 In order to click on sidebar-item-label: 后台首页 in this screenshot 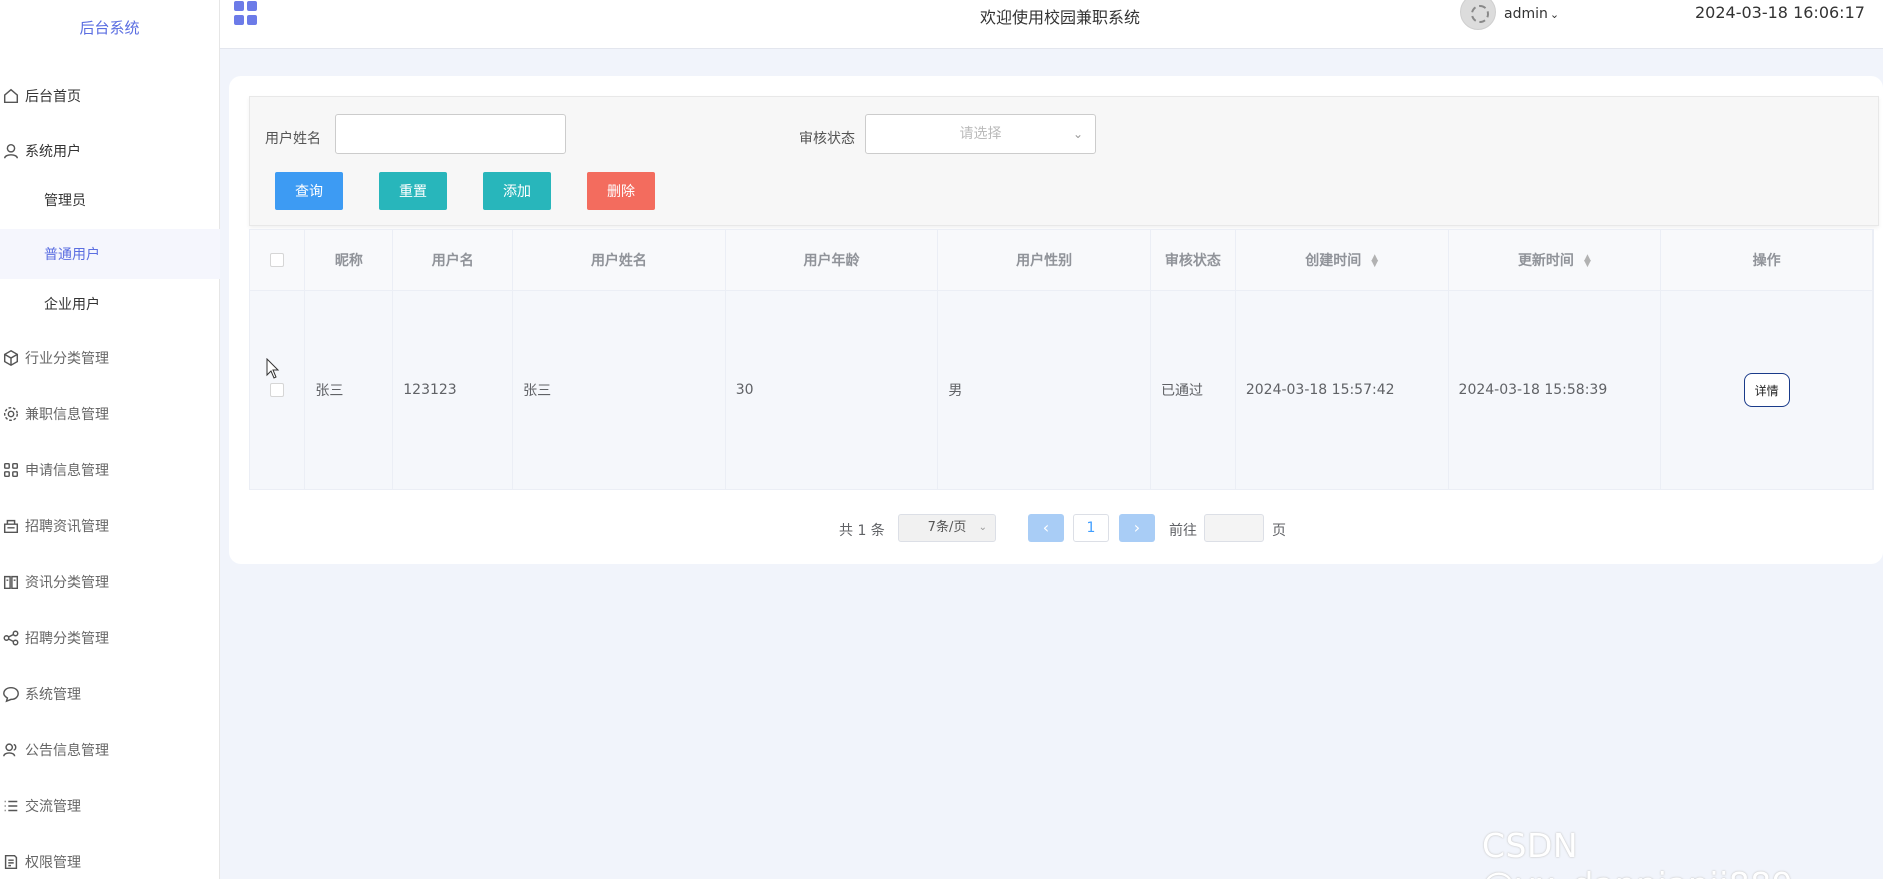, I will do `click(53, 97)`.